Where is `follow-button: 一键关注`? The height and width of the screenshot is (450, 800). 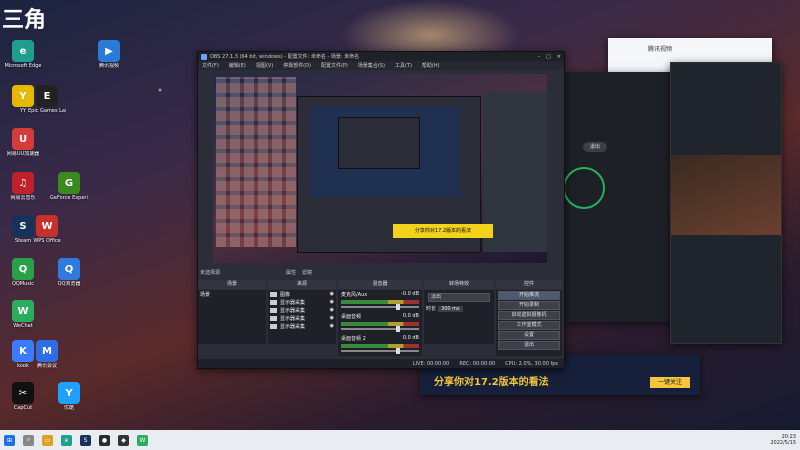
follow-button: 一键关注 is located at coordinates (670, 382).